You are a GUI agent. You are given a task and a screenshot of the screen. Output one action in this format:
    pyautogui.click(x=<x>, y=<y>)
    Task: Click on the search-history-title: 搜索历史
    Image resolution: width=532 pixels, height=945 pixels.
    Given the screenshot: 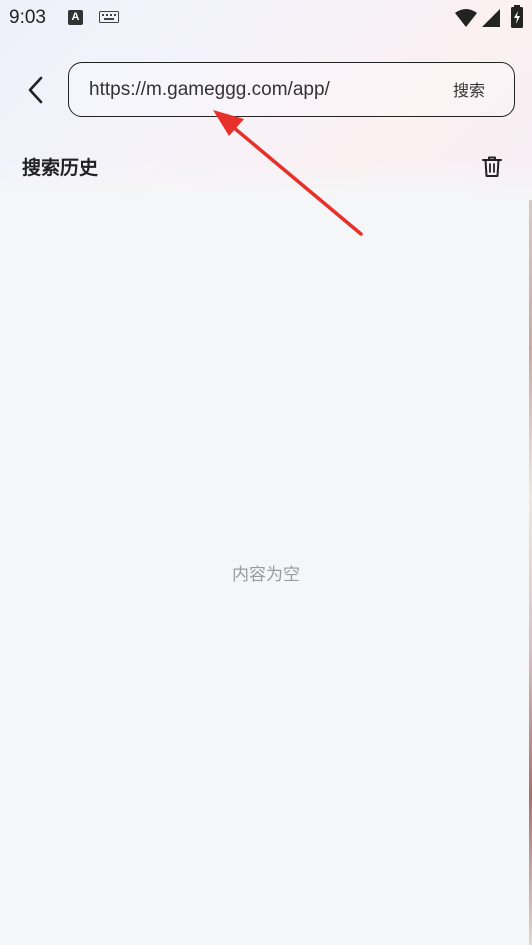 What is the action you would take?
    pyautogui.click(x=60, y=168)
    